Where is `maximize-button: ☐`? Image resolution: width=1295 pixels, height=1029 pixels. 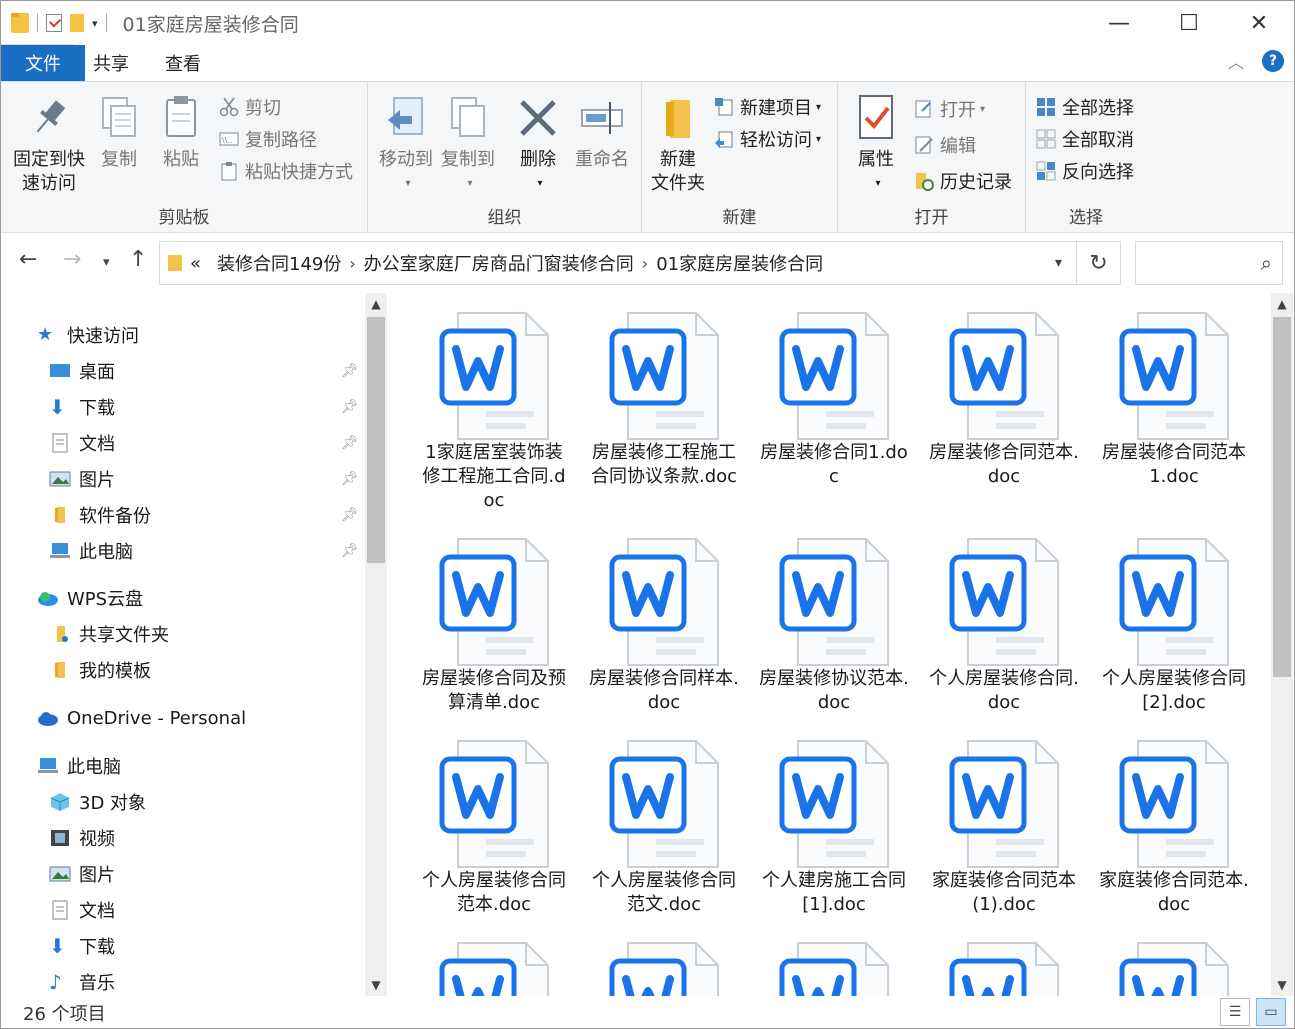 maximize-button: ☐ is located at coordinates (1189, 23).